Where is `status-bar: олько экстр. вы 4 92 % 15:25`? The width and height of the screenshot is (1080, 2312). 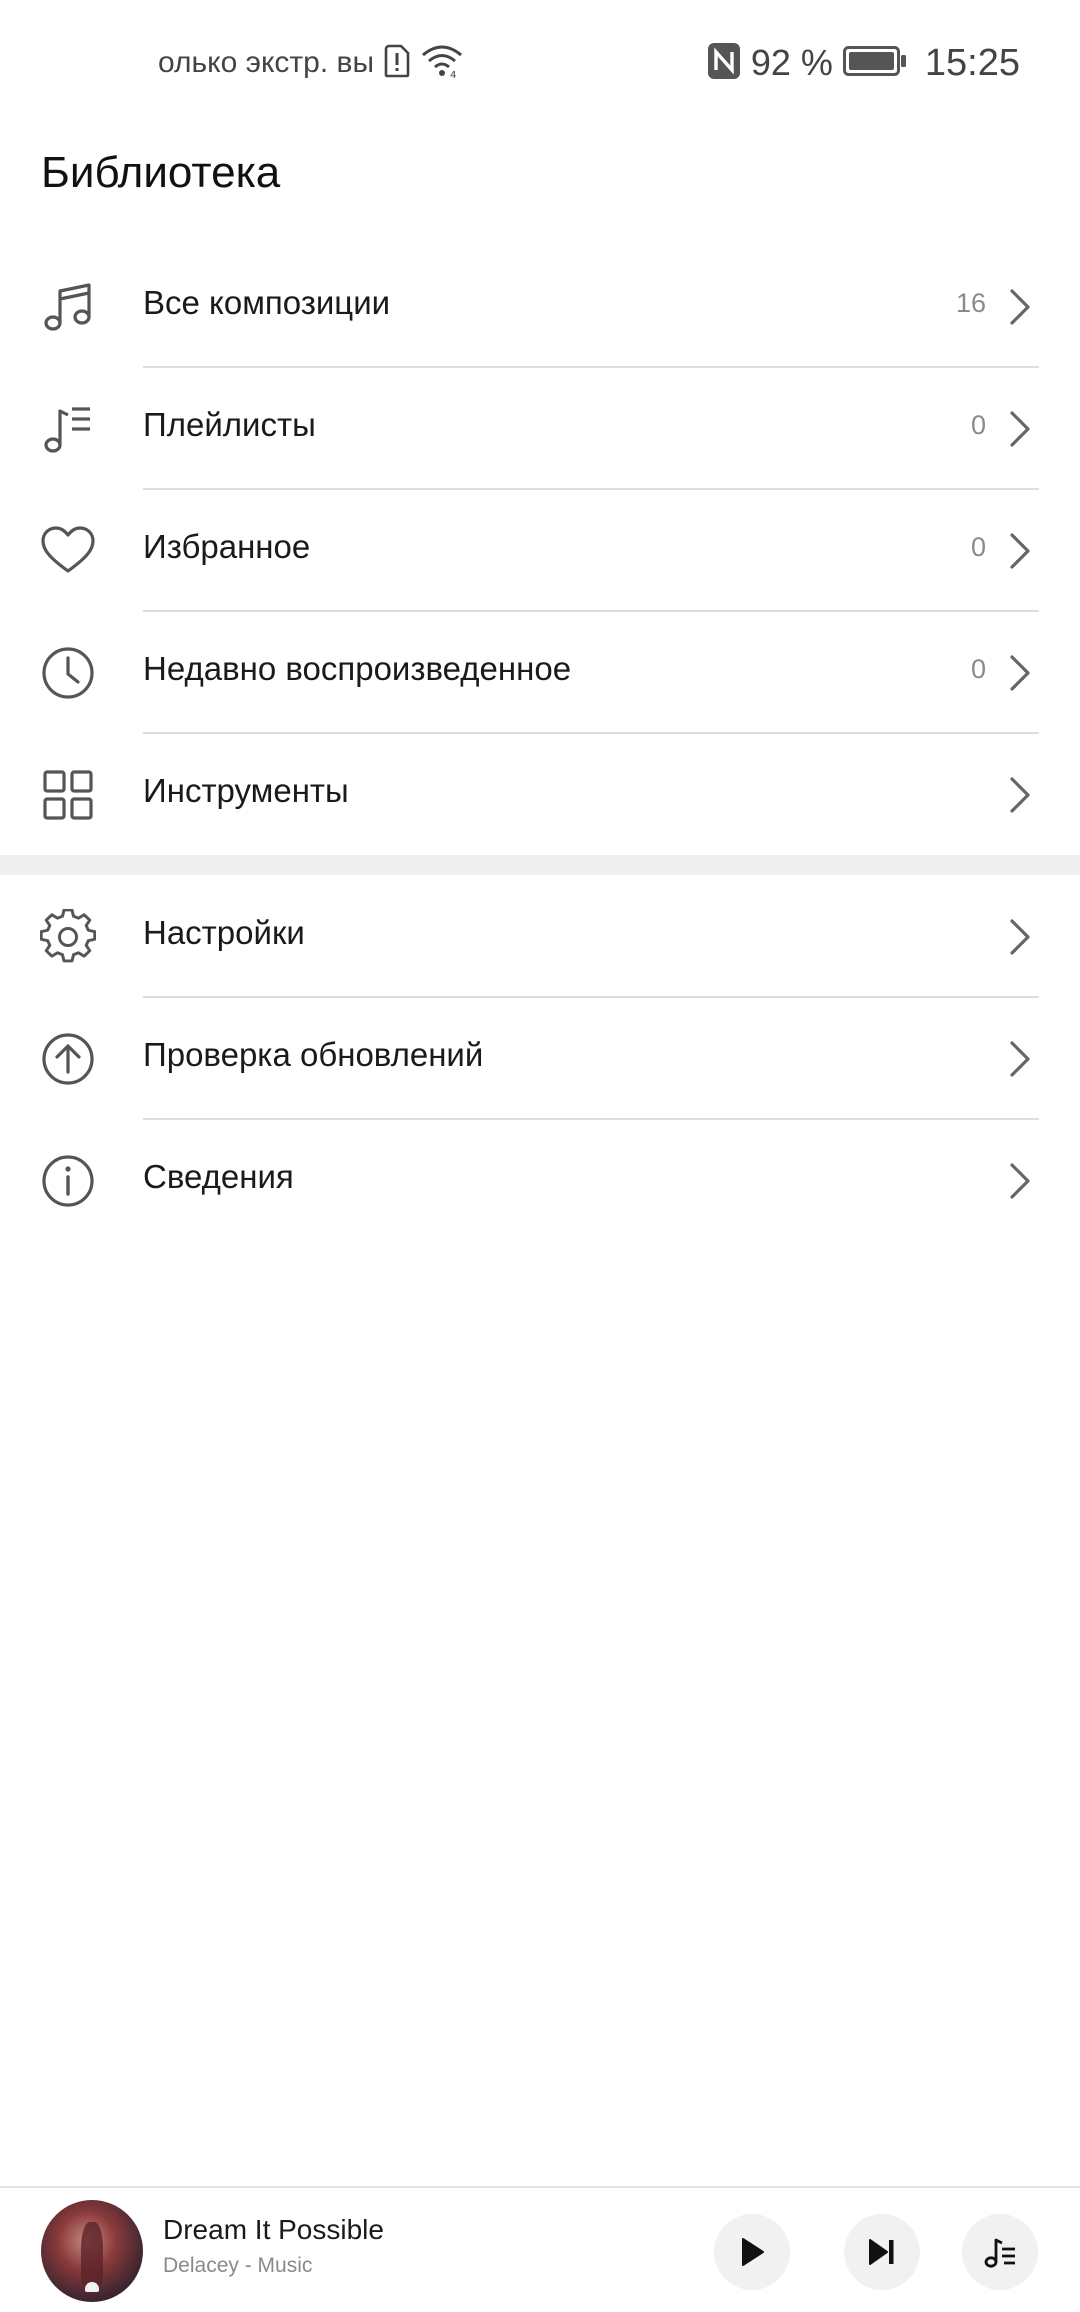
status-bar: олько экстр. вы 4 92 % 15:25 is located at coordinates (540, 62).